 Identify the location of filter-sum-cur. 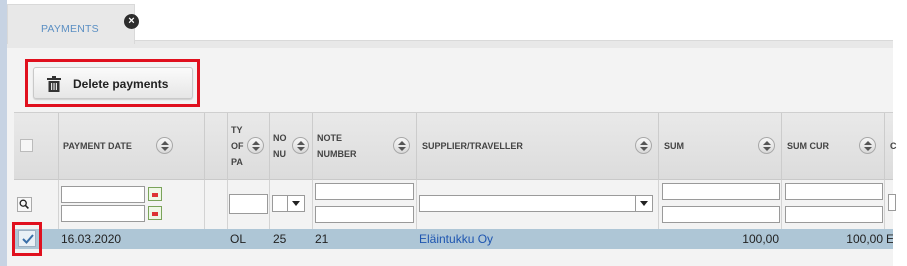
(833, 204).